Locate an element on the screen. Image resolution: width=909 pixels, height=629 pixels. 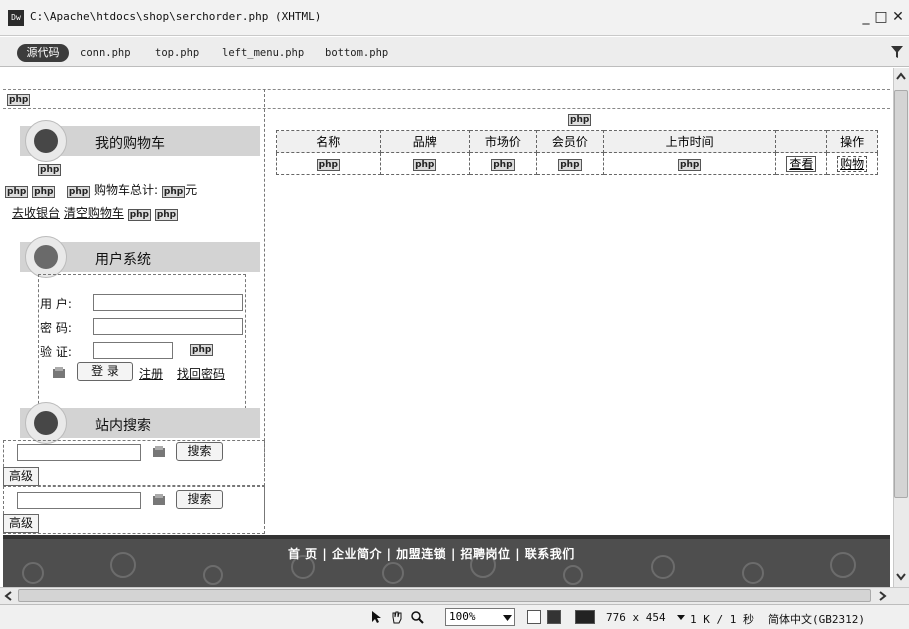
search-input is located at coordinates (79, 452).